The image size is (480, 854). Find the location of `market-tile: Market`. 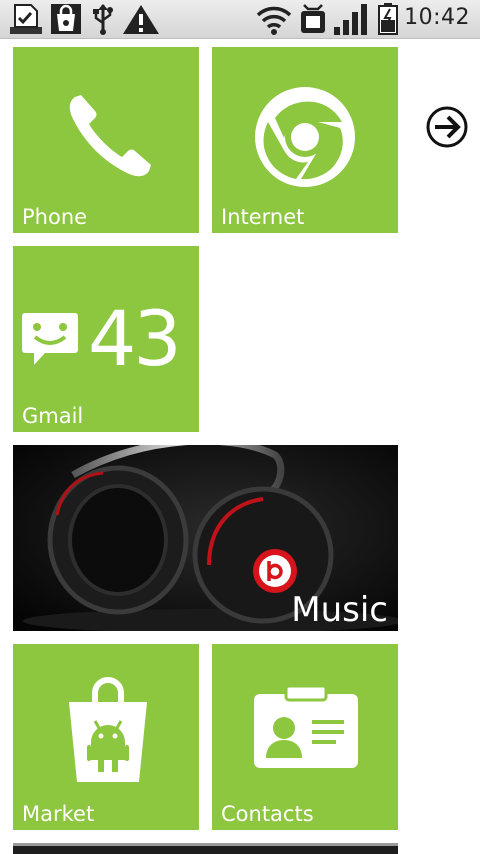

market-tile: Market is located at coordinates (106, 737).